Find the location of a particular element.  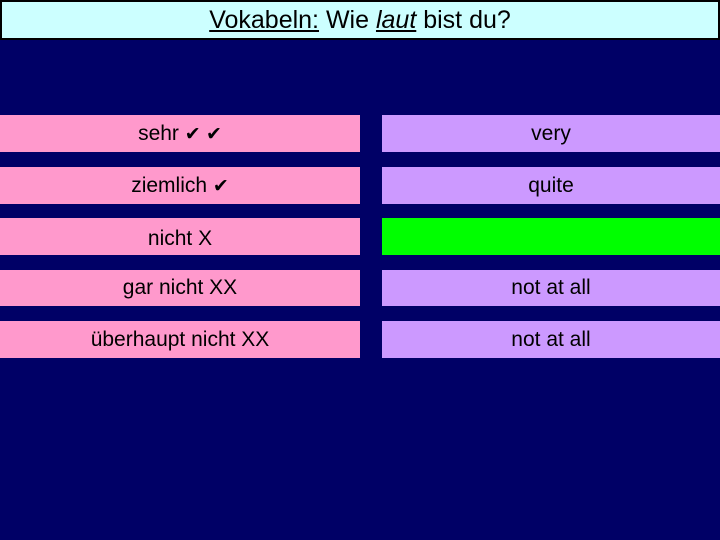

german-word: ziemlich is located at coordinates (169, 185).